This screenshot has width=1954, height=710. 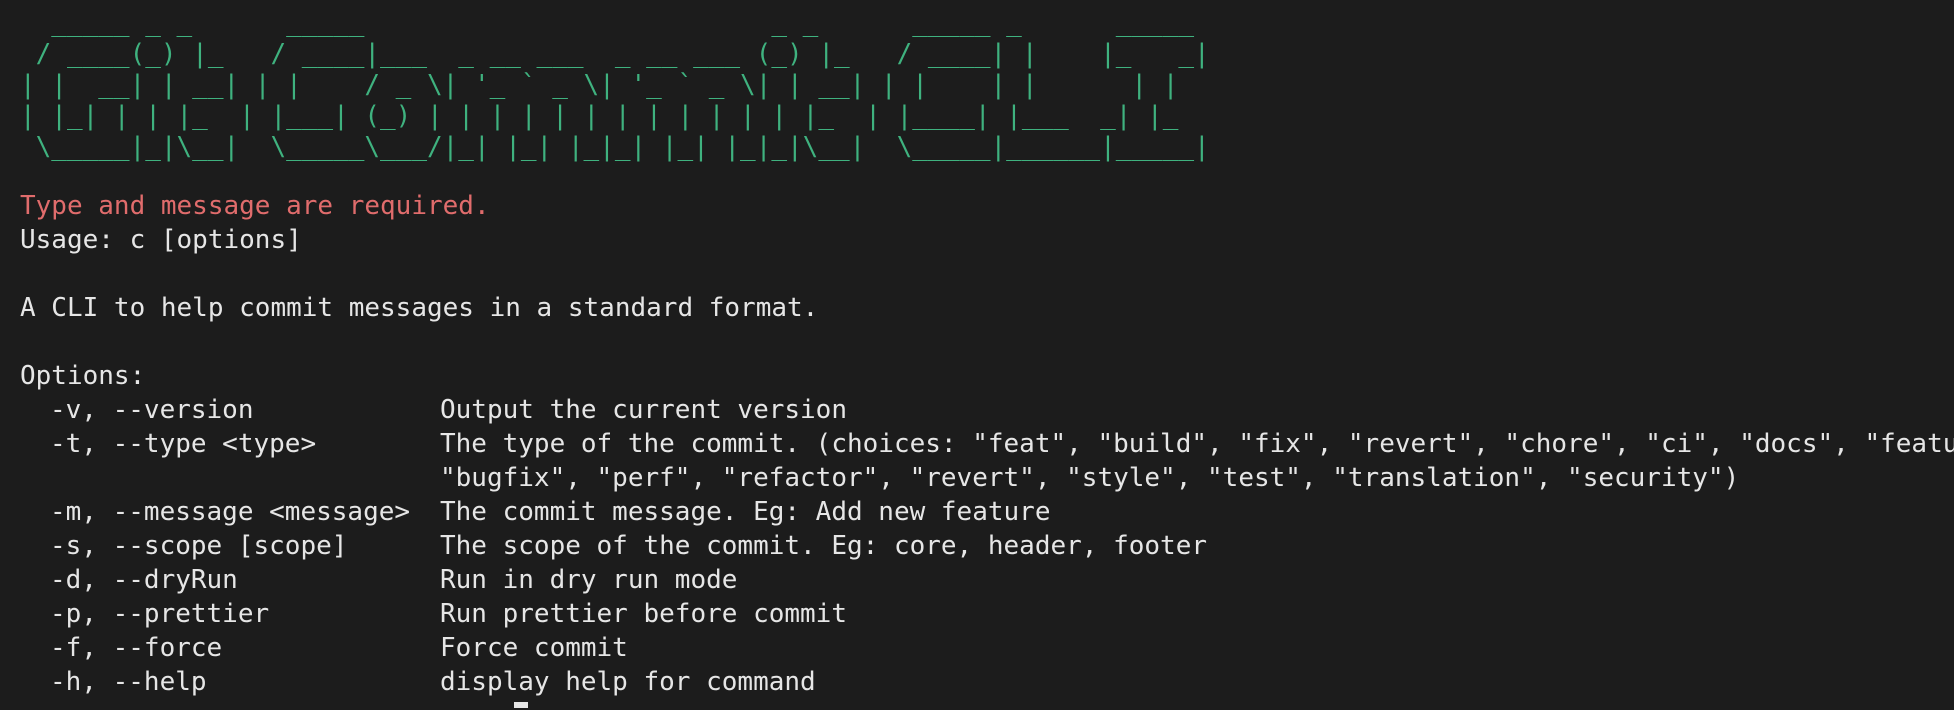 I want to click on option-row: -f, --force Force commit, so click(x=987, y=648).